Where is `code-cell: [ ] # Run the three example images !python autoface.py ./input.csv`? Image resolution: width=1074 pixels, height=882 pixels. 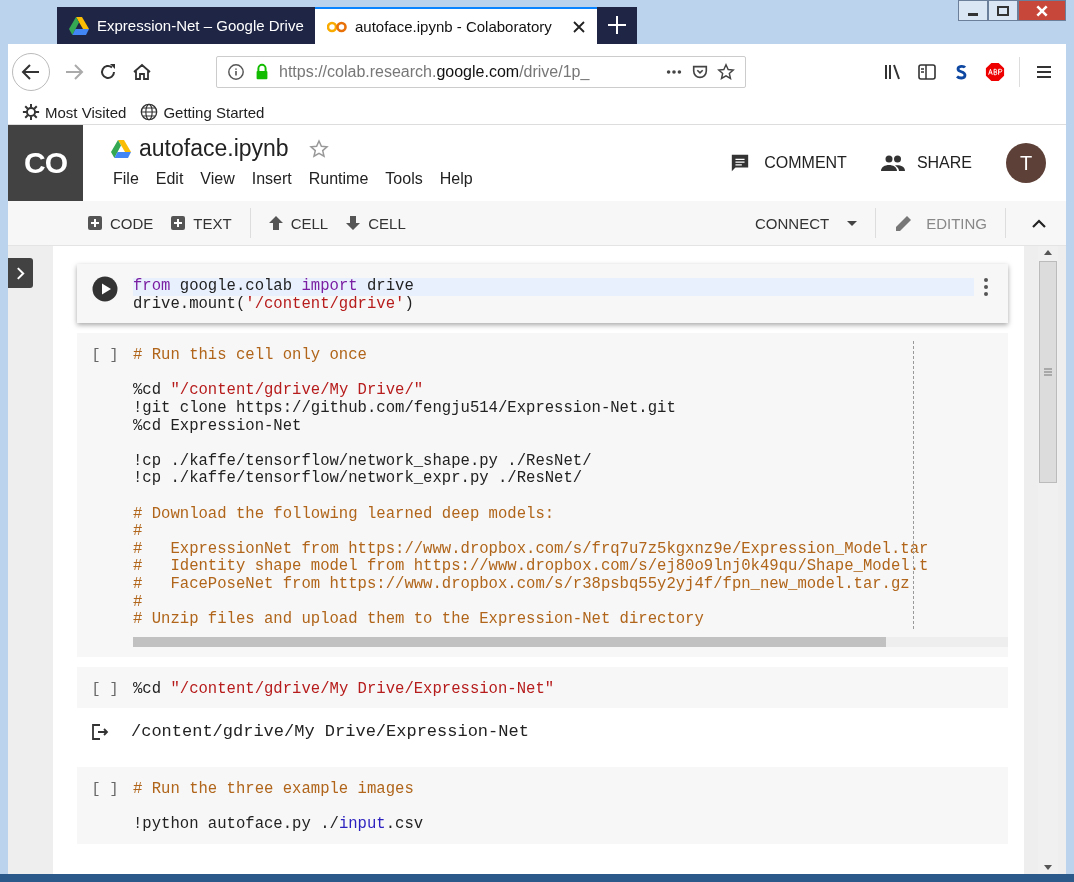 code-cell: [ ] # Run the three example images !python autoface.py ./input.csv is located at coordinates (542, 806).